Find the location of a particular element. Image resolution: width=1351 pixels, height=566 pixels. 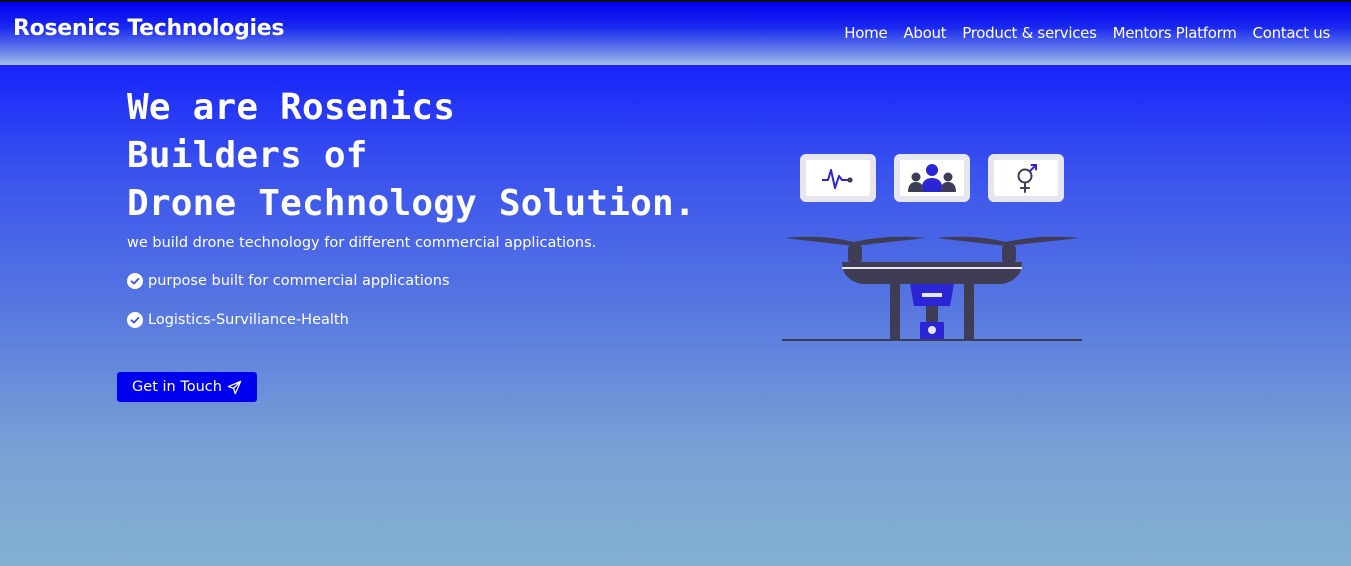

drone is located at coordinates (932, 288).